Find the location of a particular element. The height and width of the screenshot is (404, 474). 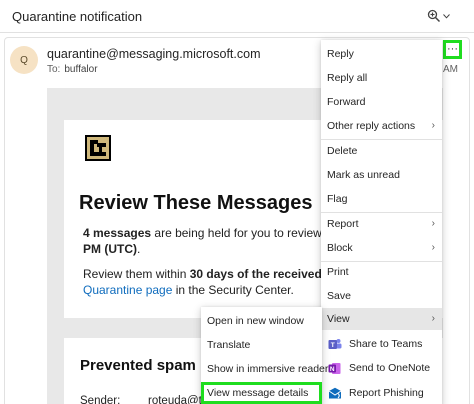

menu-item-block: Block › is located at coordinates (381, 248).